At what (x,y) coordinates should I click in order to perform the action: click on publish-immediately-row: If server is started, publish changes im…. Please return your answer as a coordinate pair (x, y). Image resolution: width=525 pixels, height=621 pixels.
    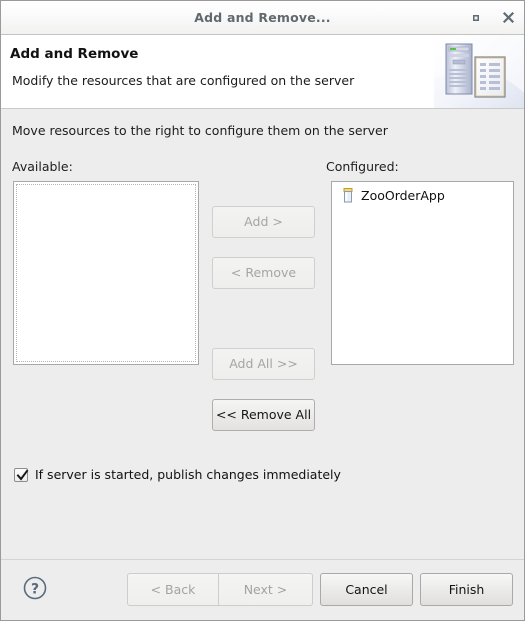
    Looking at the image, I should click on (177, 474).